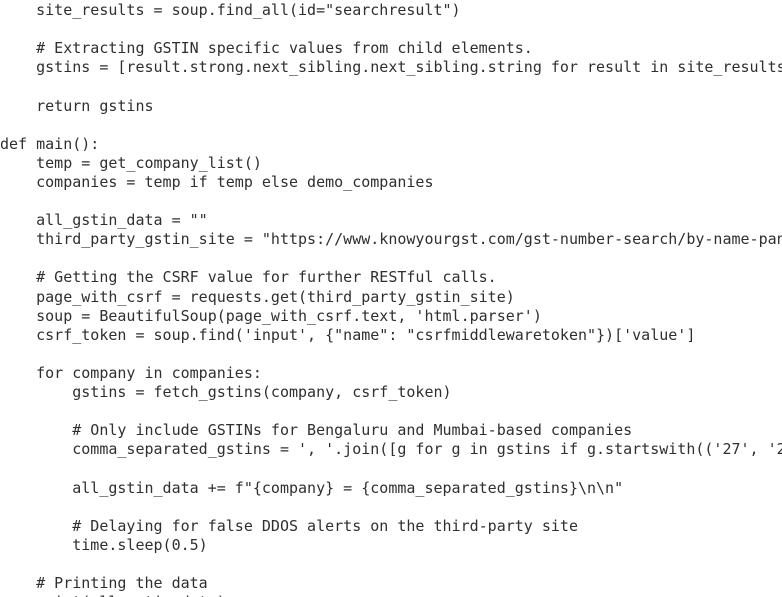  Describe the element at coordinates (131, 372) in the screenshot. I see `code-line: for company in companies:` at that location.